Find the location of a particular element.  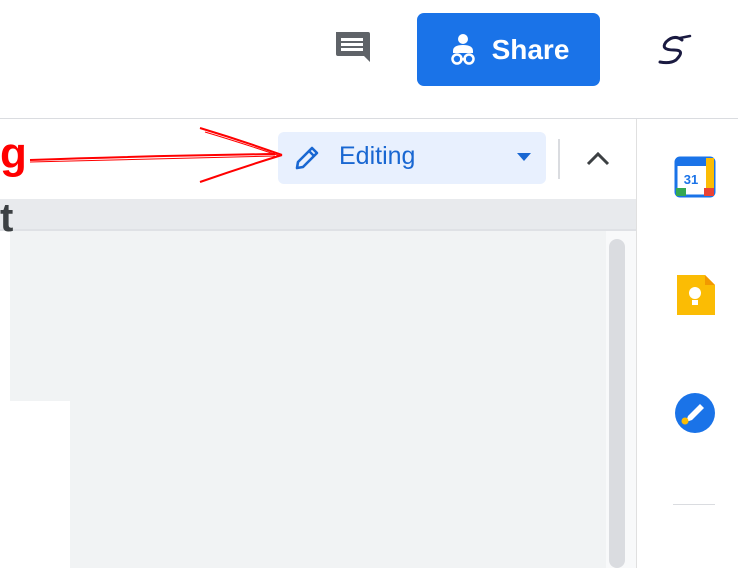

mode-label: Editing is located at coordinates (377, 156).